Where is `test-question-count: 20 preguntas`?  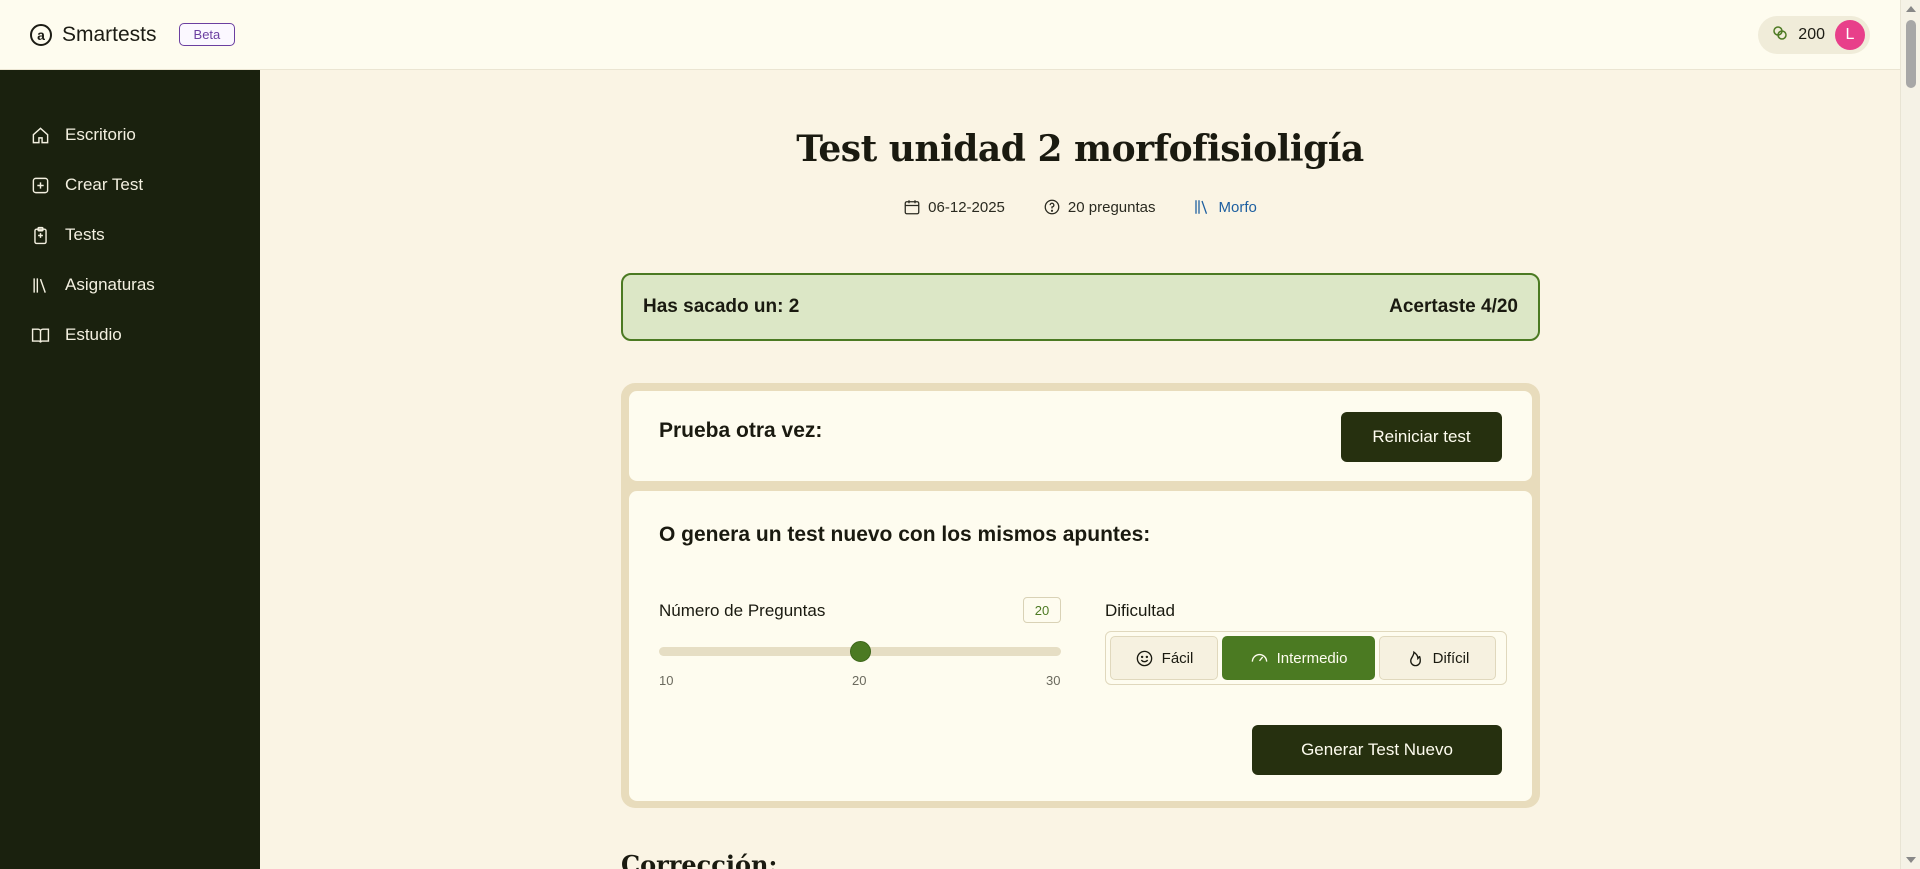
test-question-count: 20 preguntas is located at coordinates (1099, 207).